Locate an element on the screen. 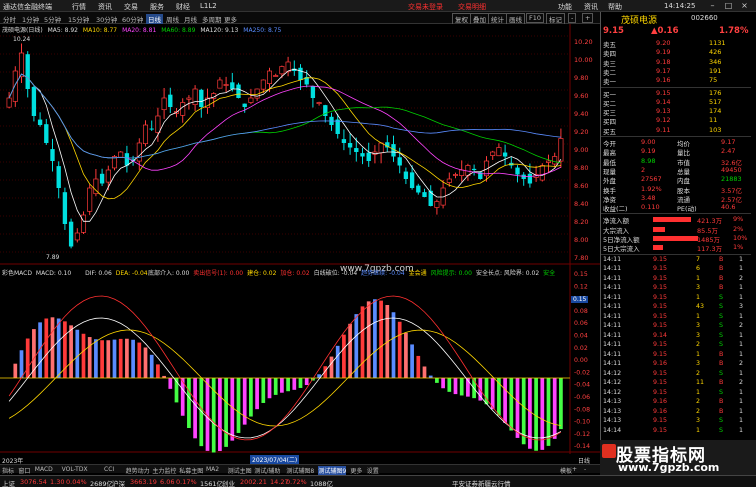 This screenshot has height=487, width=756. f10-button: F10 is located at coordinates (535, 18).